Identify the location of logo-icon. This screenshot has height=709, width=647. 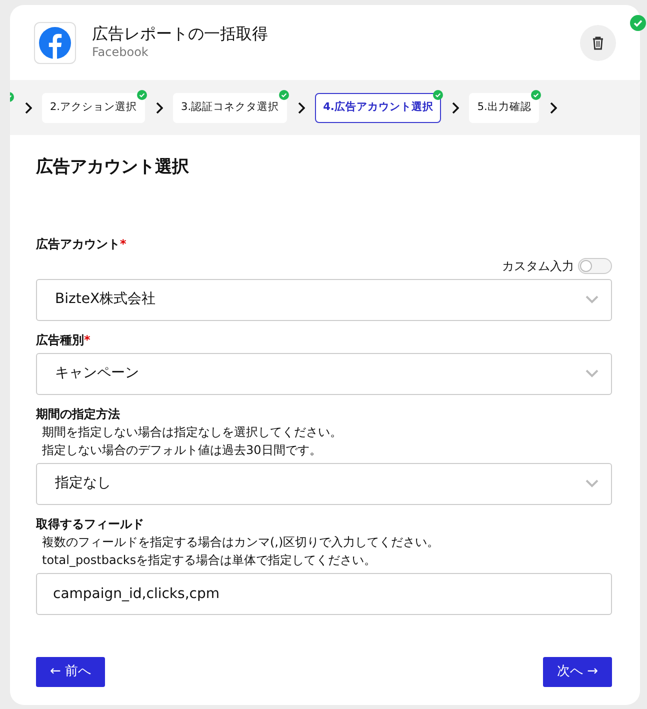
(55, 43).